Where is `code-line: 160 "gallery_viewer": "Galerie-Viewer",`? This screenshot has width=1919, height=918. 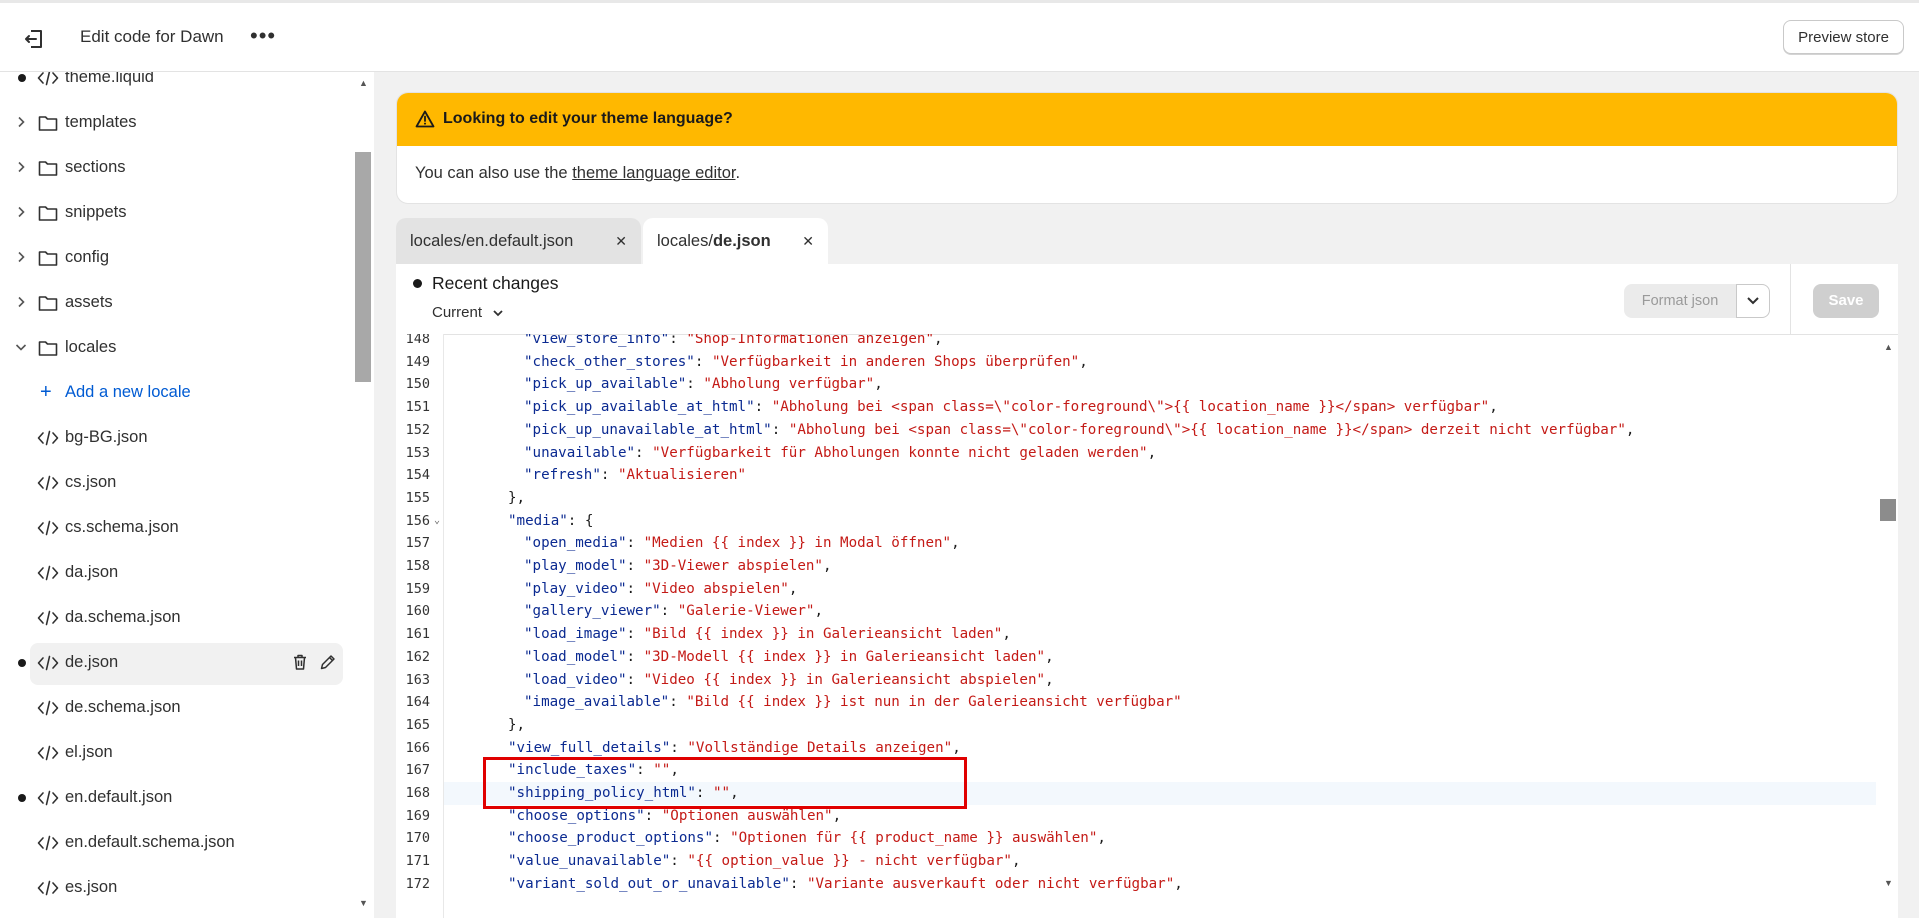 code-line: 160 "gallery_viewer": "Galerie-Viewer", is located at coordinates (1136, 611).